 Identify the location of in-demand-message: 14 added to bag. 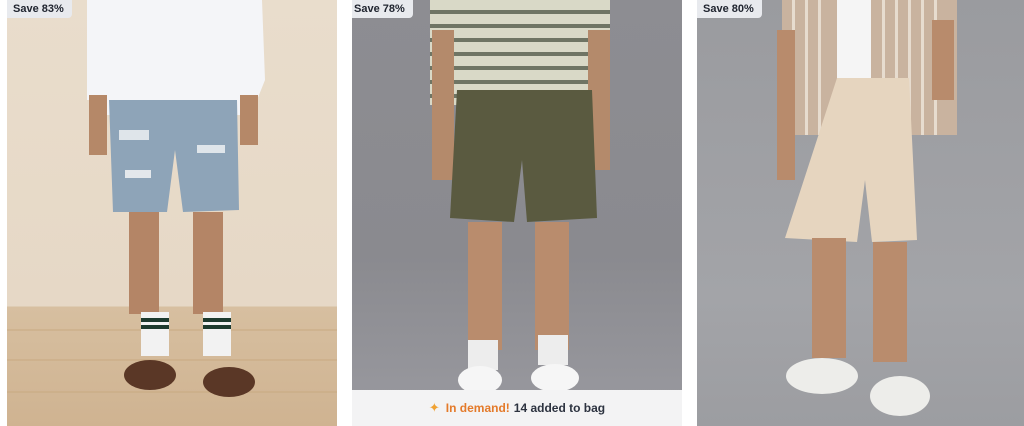
(559, 408).